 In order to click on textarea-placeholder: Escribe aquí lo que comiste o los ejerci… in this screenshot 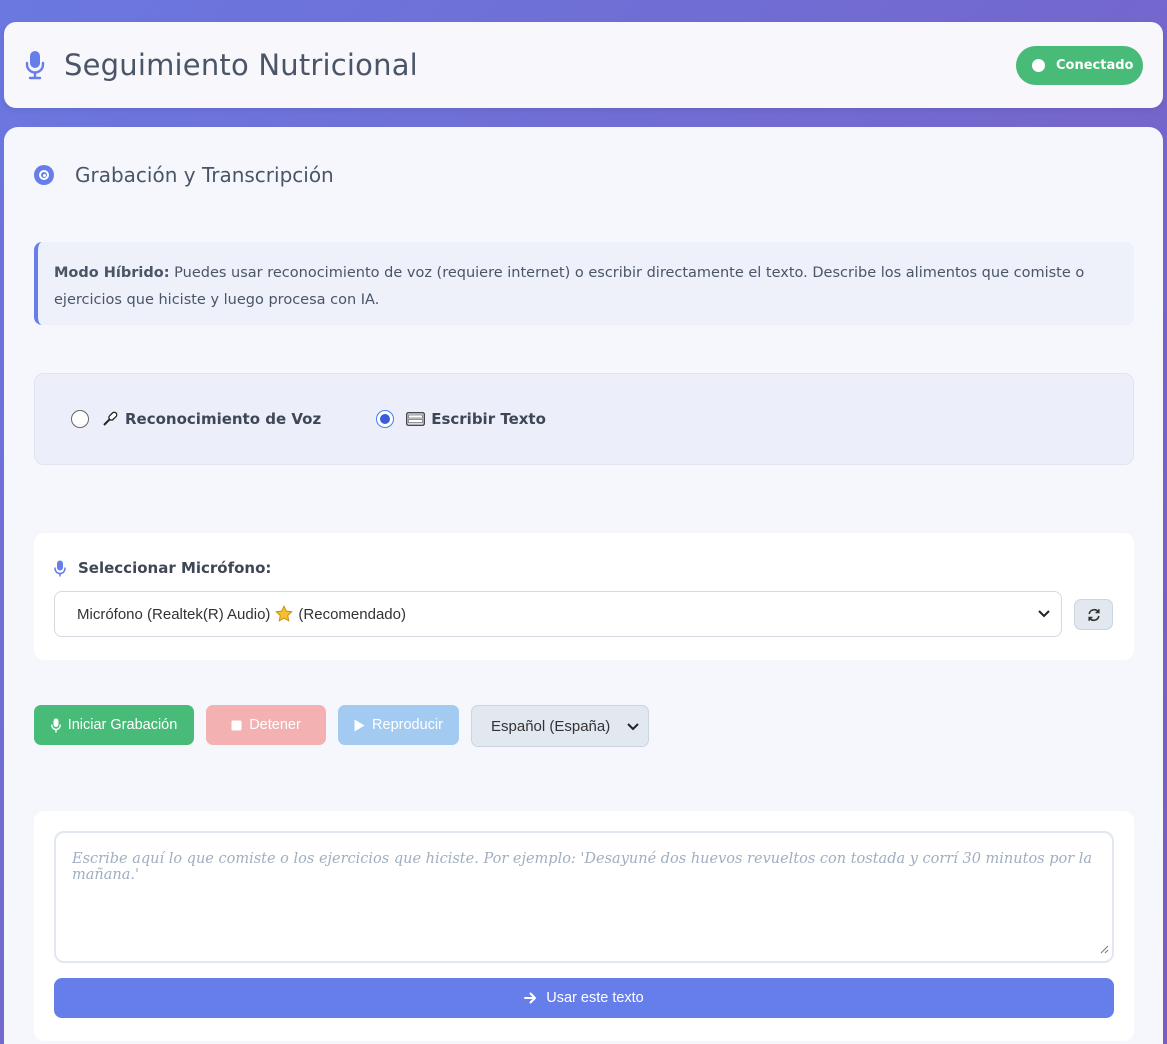, I will do `click(582, 867)`.